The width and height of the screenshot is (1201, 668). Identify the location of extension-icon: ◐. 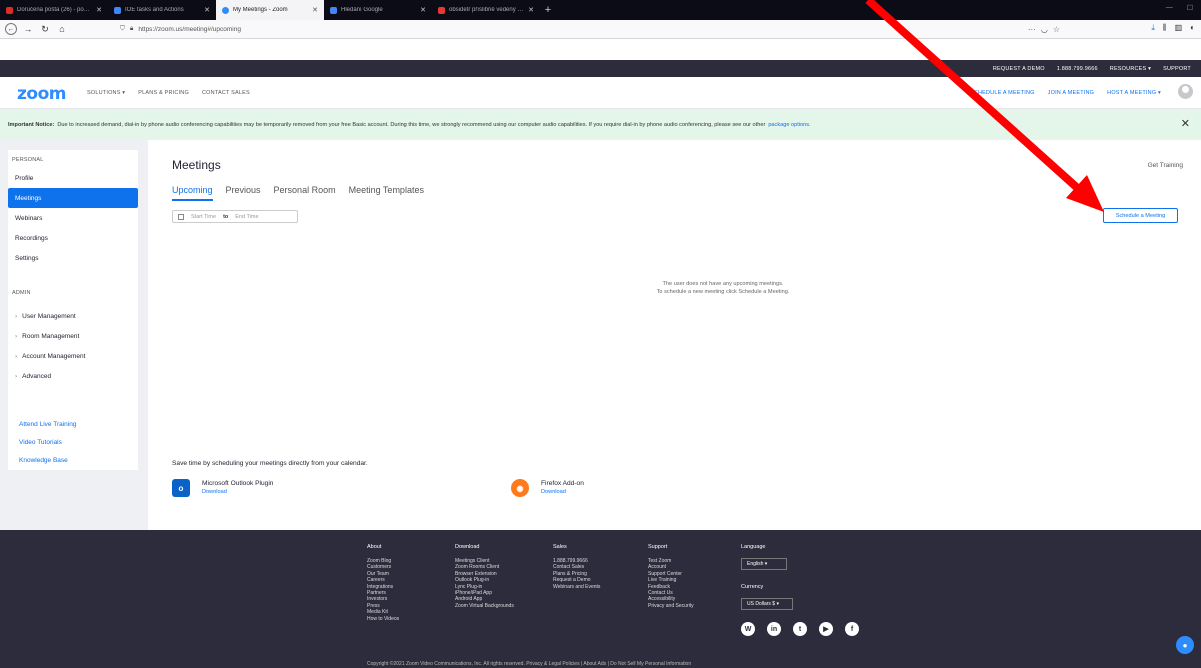
(1192, 28).